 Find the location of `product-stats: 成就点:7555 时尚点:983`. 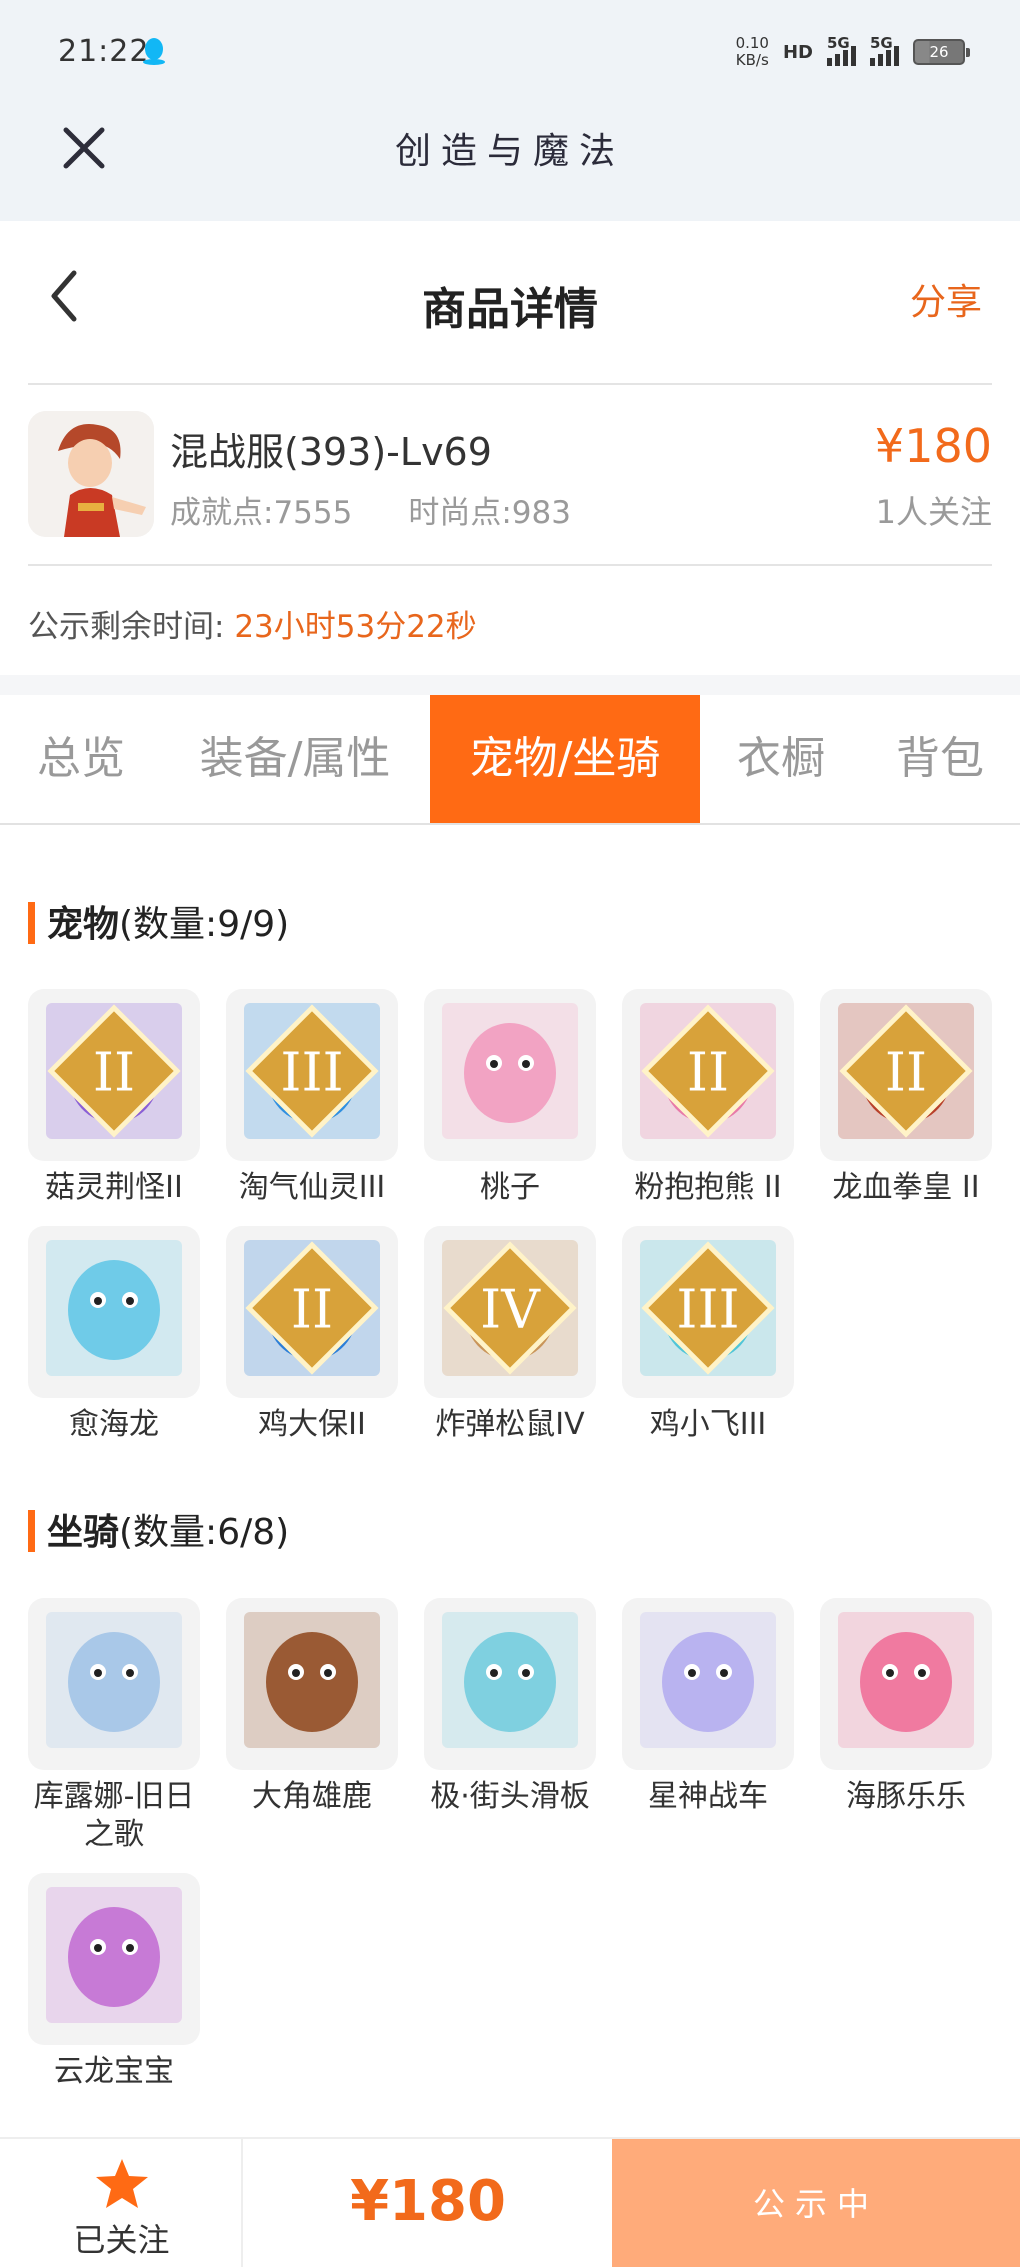

product-stats: 成就点:7555 时尚点:983 is located at coordinates (370, 509).